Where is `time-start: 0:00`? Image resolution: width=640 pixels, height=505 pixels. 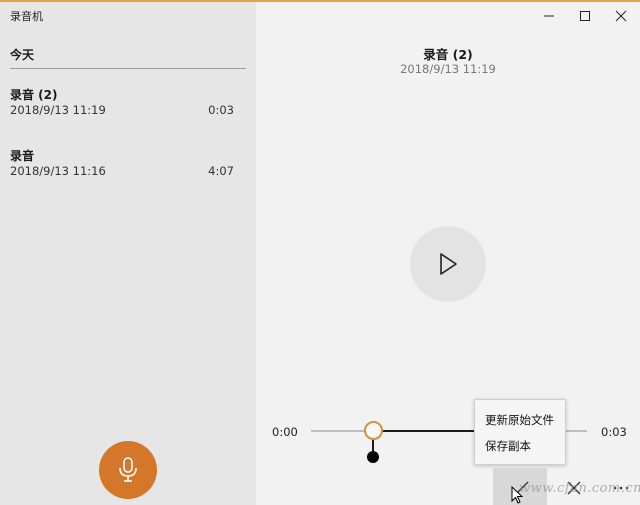
time-start: 0:00 is located at coordinates (285, 432).